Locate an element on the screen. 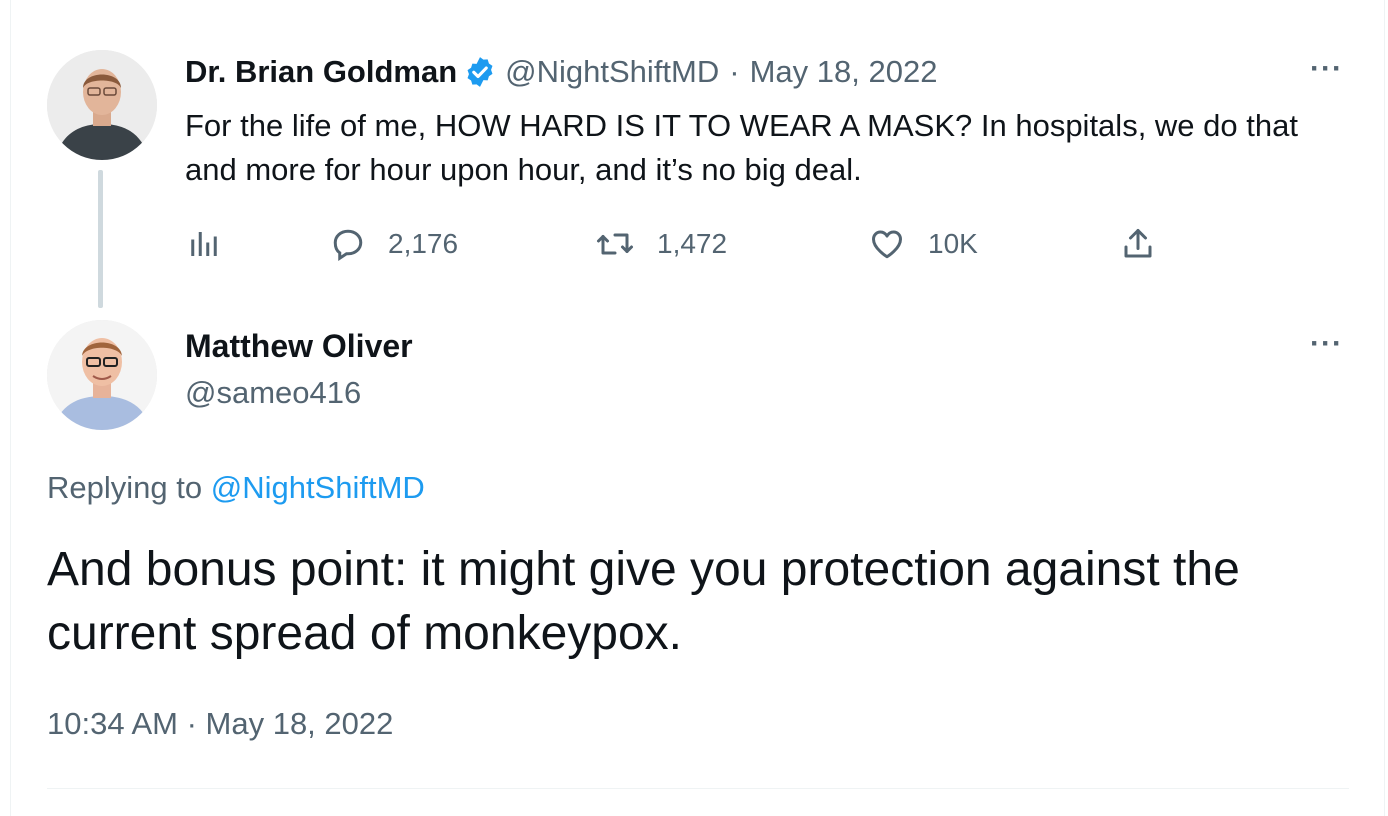  thread-connector-line is located at coordinates (100, 239).